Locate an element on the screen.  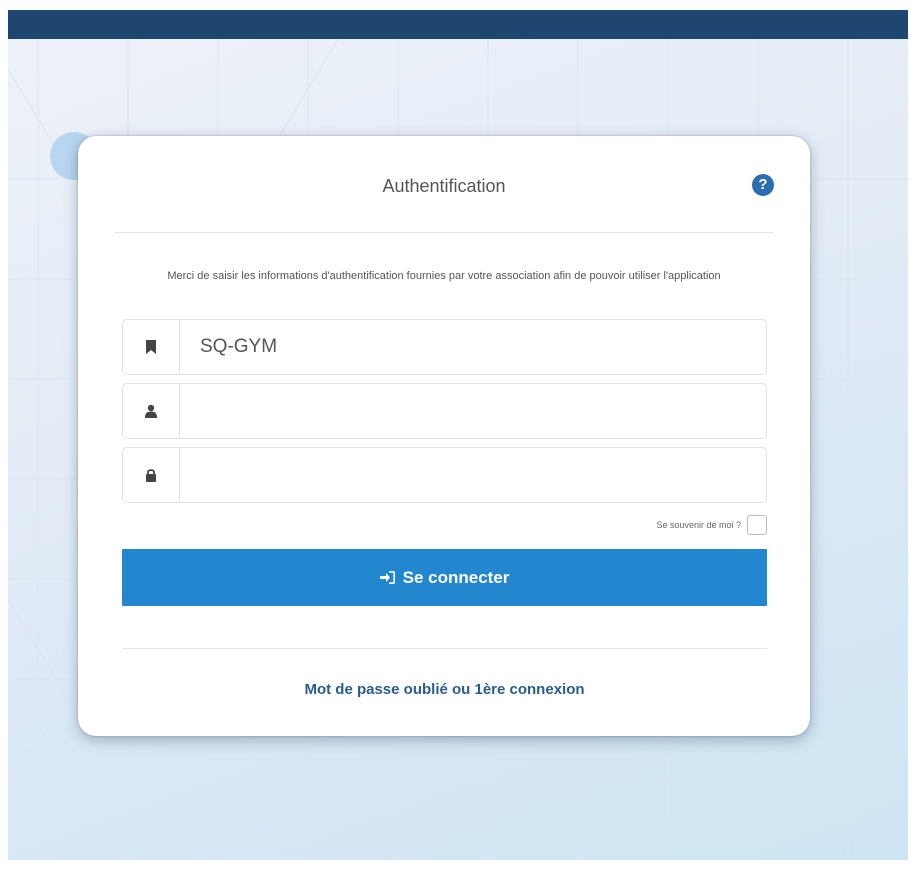
username-input is located at coordinates (473, 411).